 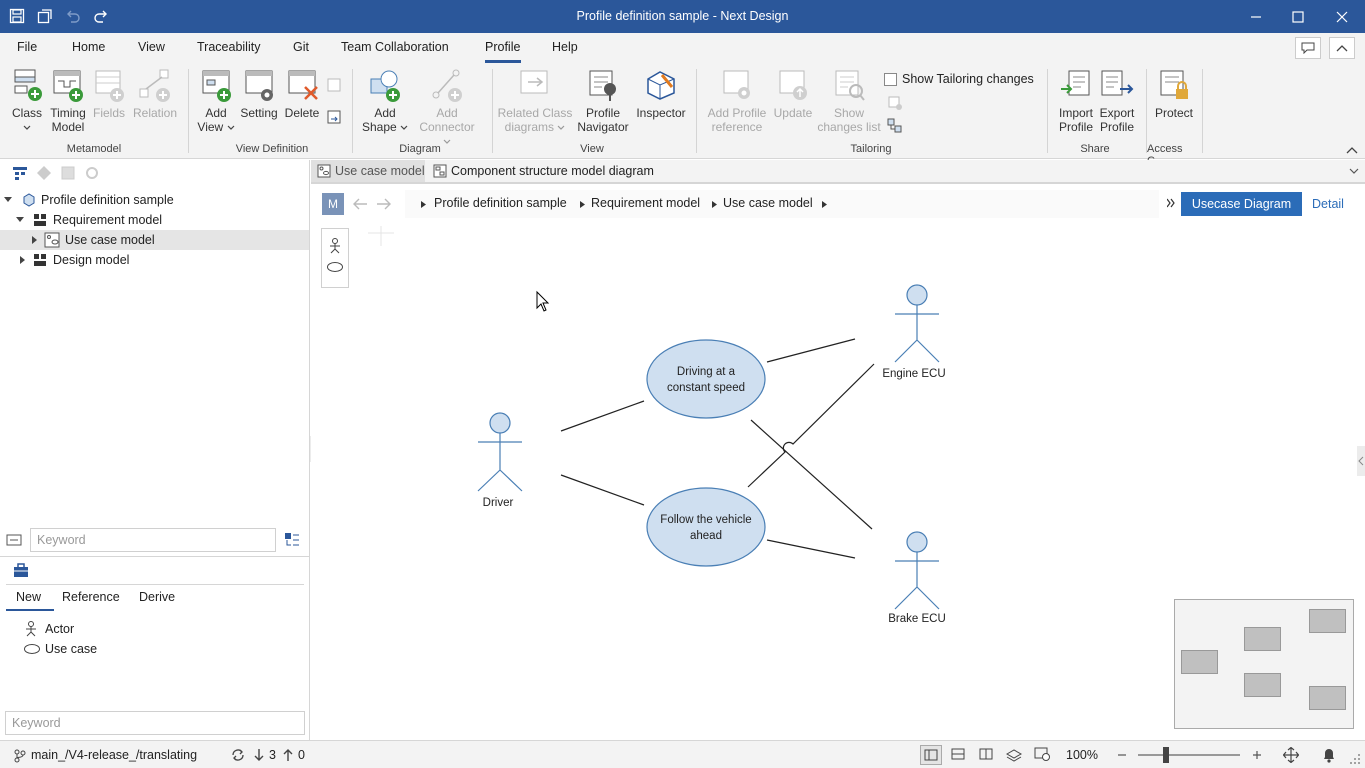 I want to click on back-arrow-icon, so click(x=360, y=204).